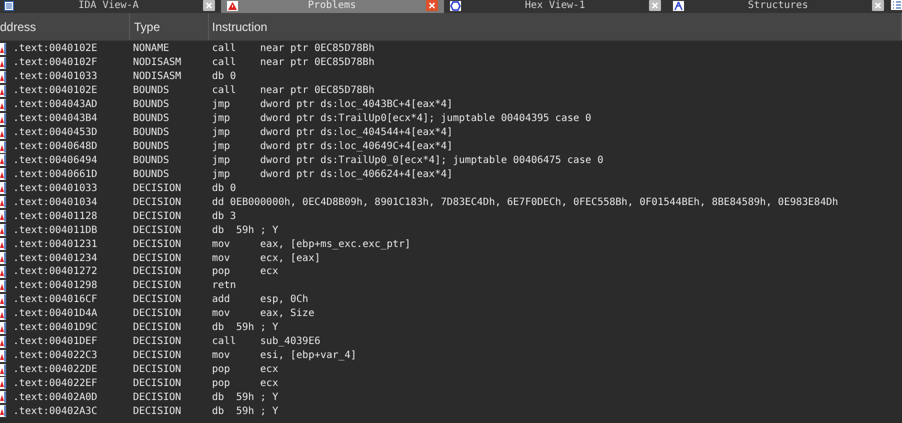  Describe the element at coordinates (65, 26) in the screenshot. I see `column-header: ddress` at that location.